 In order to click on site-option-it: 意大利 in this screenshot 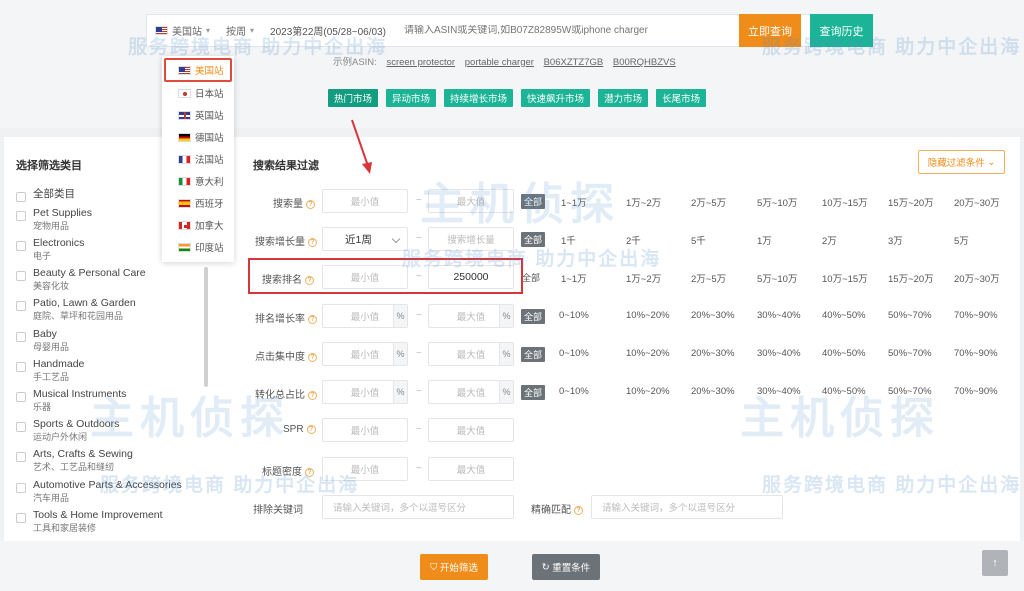, I will do `click(198, 181)`.